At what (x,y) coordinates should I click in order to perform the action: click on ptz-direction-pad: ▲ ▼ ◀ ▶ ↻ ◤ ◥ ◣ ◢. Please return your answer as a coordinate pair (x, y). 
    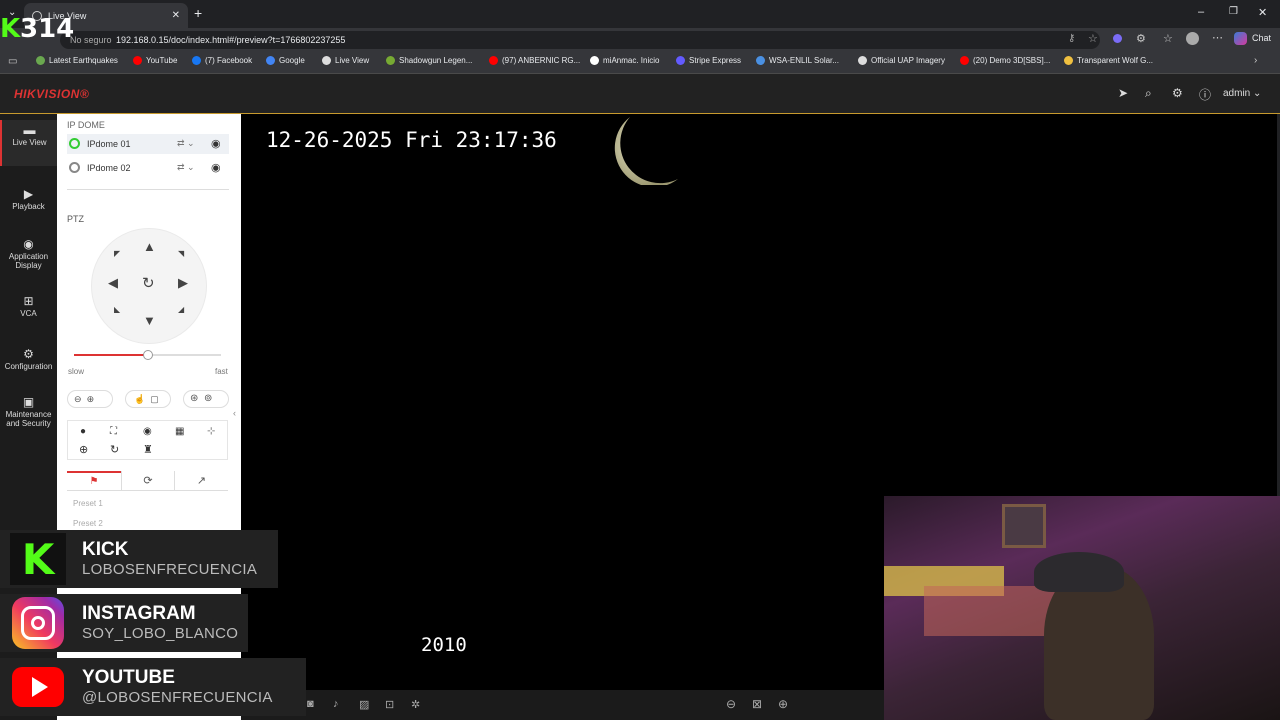
    Looking at the image, I should click on (149, 286).